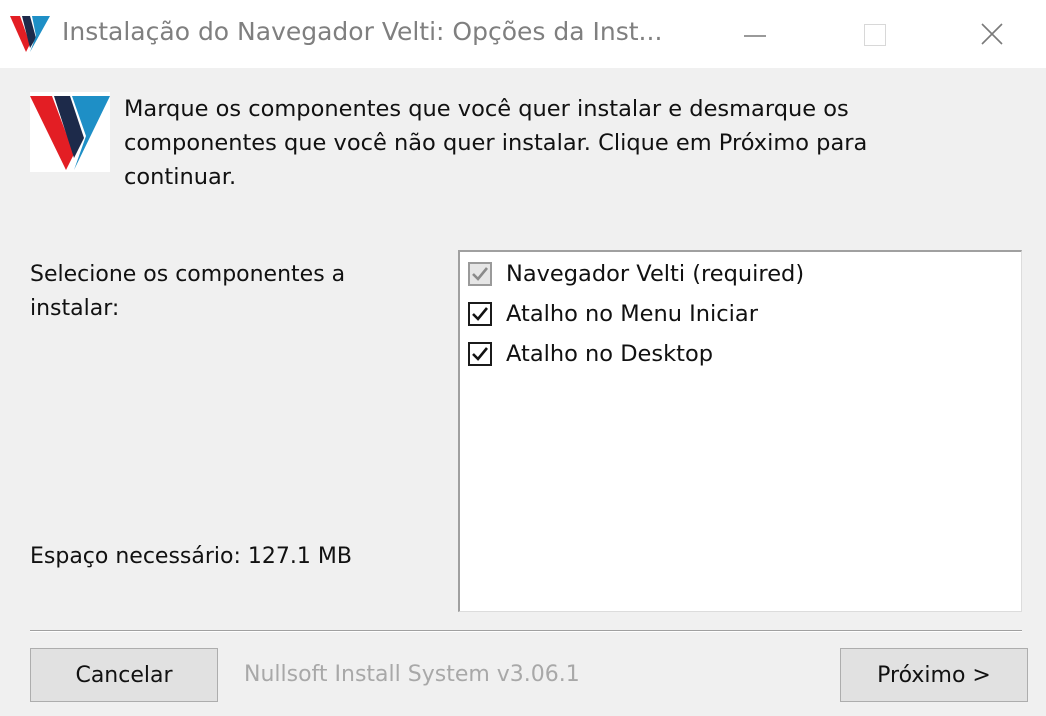 The height and width of the screenshot is (716, 1046). Describe the element at coordinates (526, 631) in the screenshot. I see `footer-separator` at that location.